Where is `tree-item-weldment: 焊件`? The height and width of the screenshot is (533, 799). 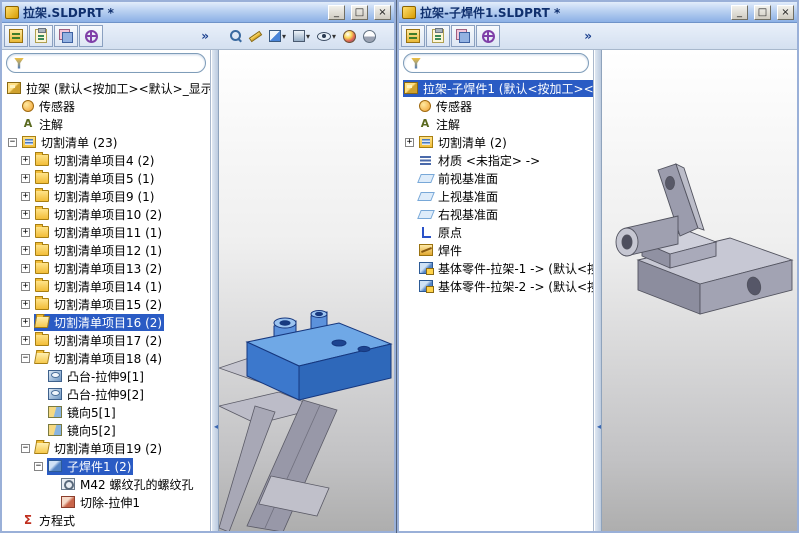
tree-item-weldment: 焊件 is located at coordinates (496, 250).